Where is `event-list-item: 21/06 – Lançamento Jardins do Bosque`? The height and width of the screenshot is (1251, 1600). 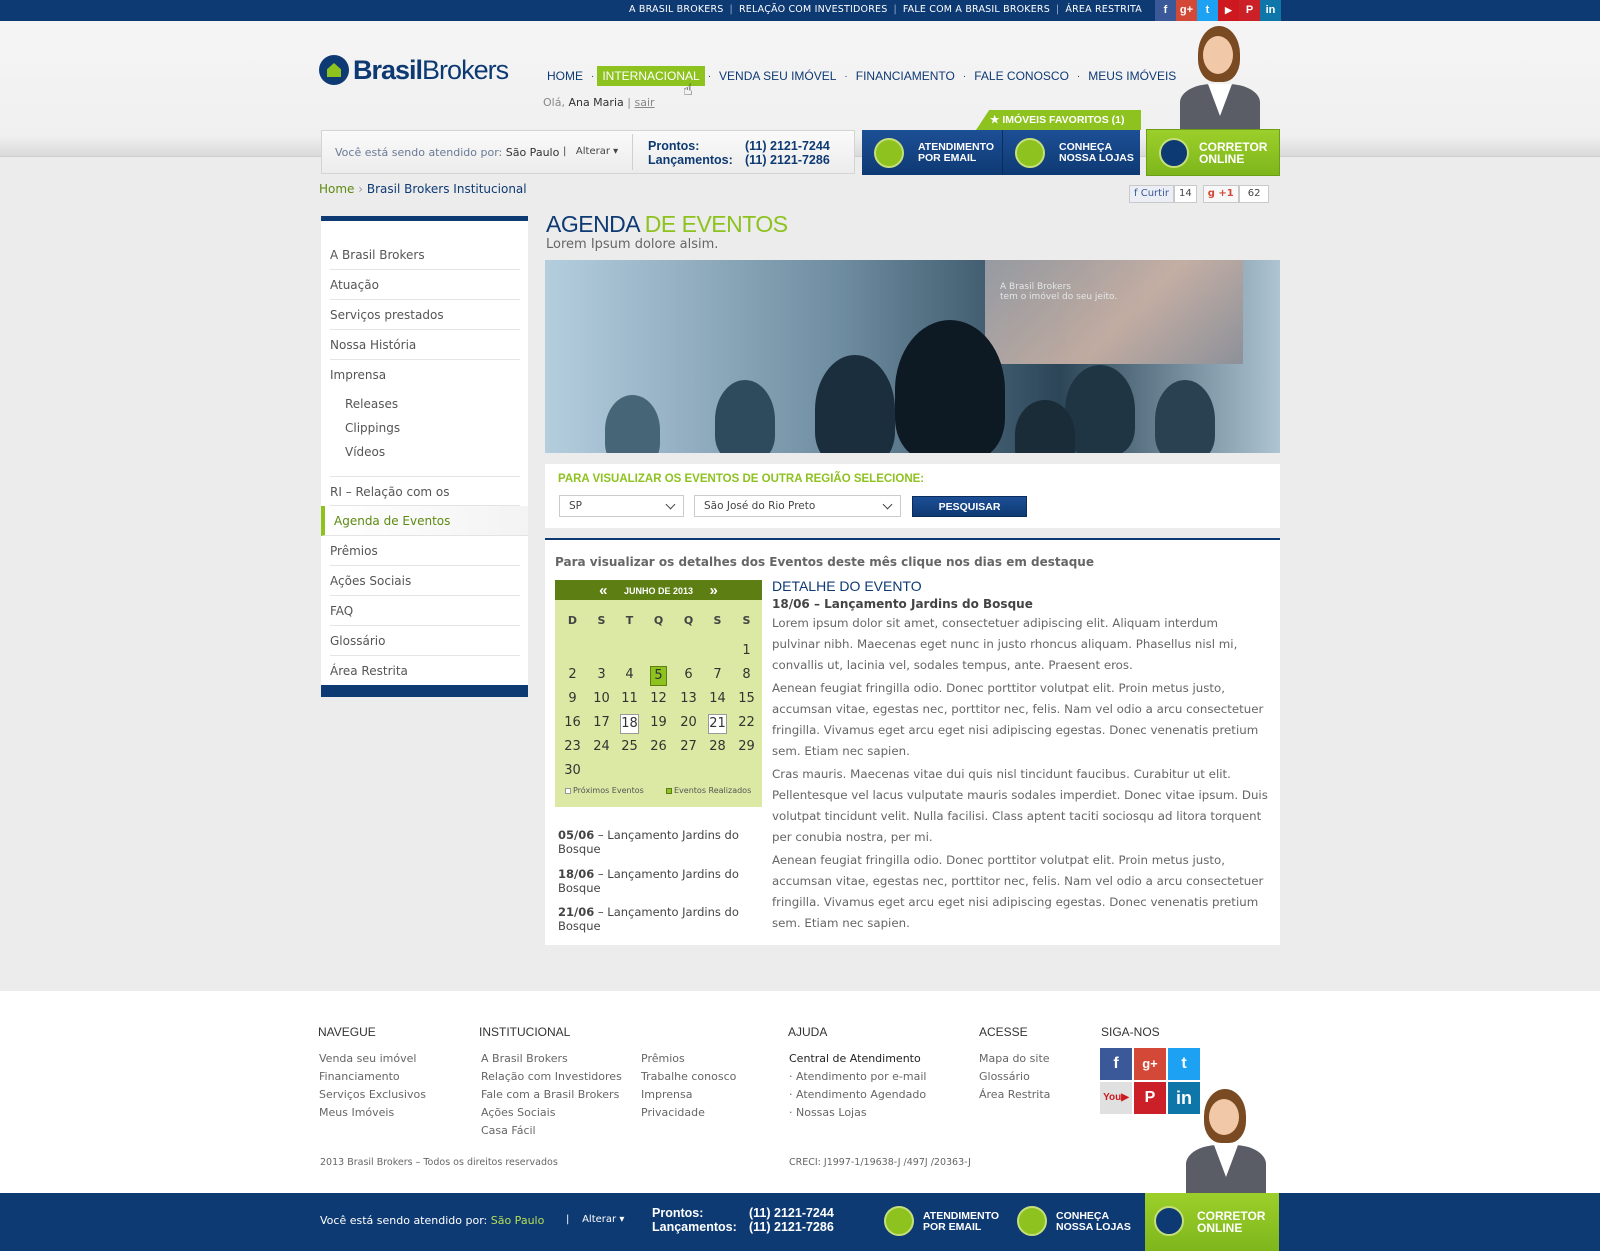
event-list-item: 21/06 – Lançamento Jardins do Bosque is located at coordinates (655, 919).